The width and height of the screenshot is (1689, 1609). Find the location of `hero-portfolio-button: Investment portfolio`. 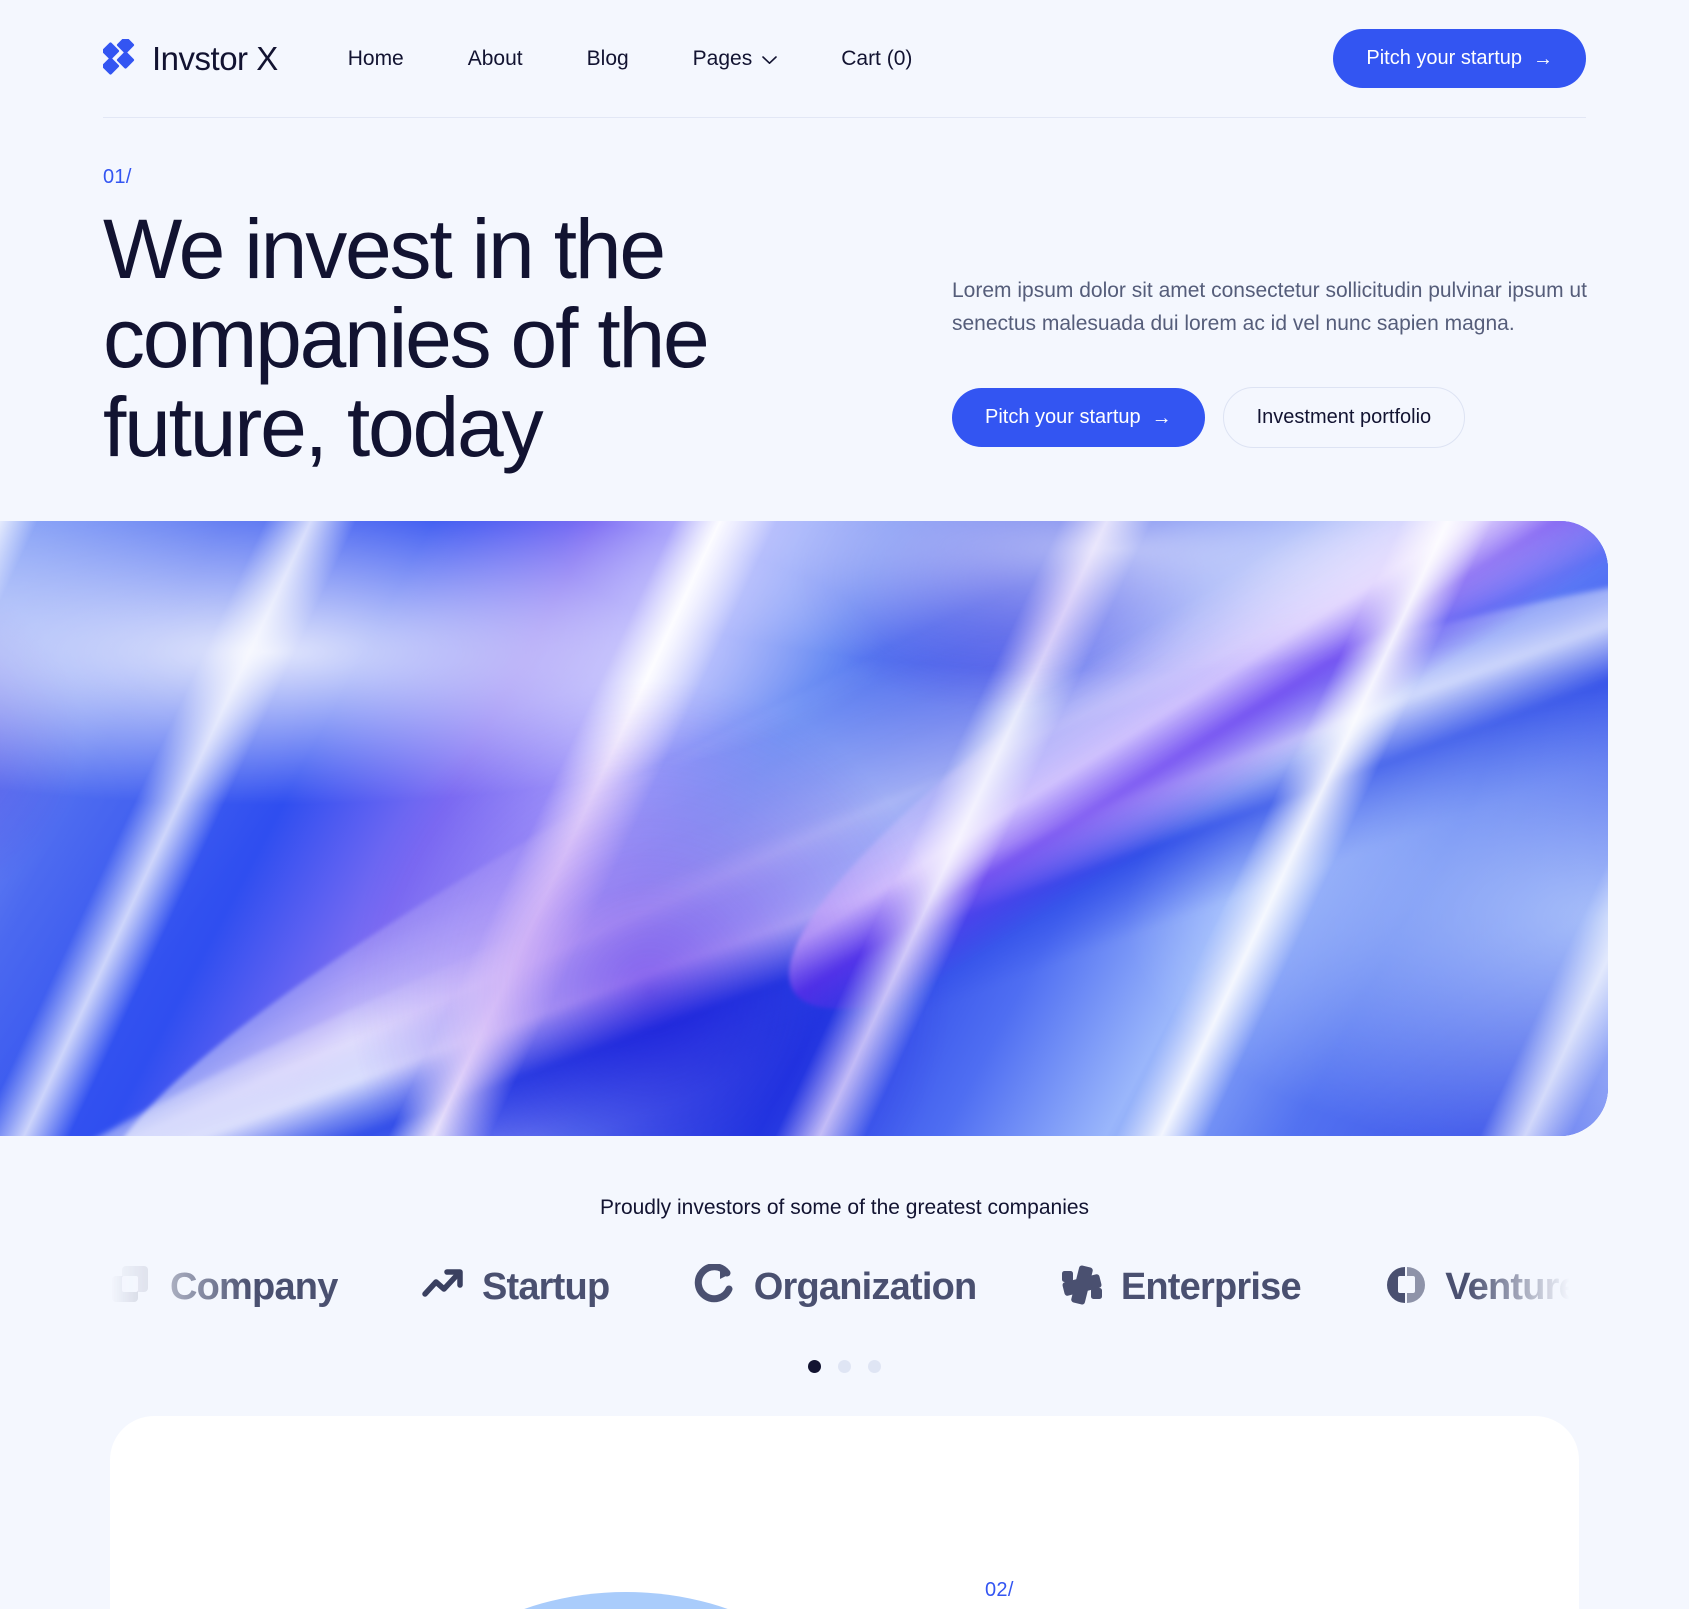

hero-portfolio-button: Investment portfolio is located at coordinates (1344, 418).